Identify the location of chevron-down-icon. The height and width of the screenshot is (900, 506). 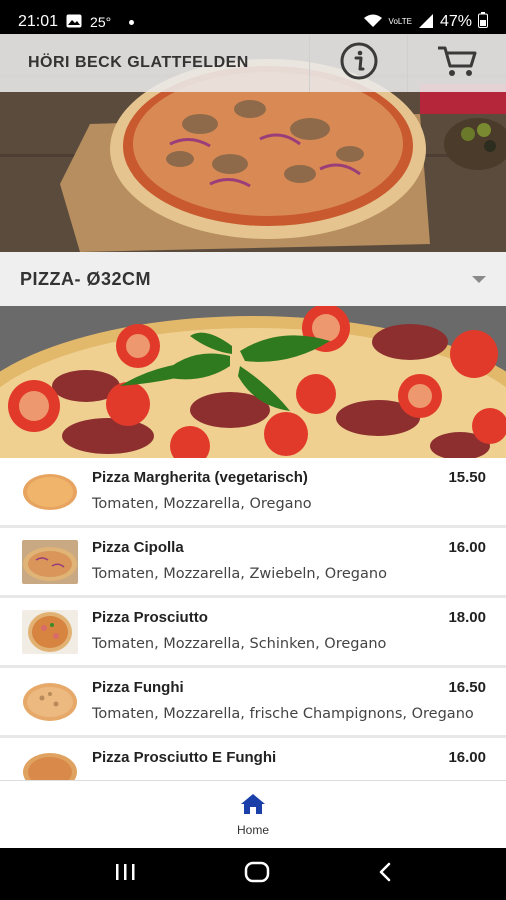
(479, 279).